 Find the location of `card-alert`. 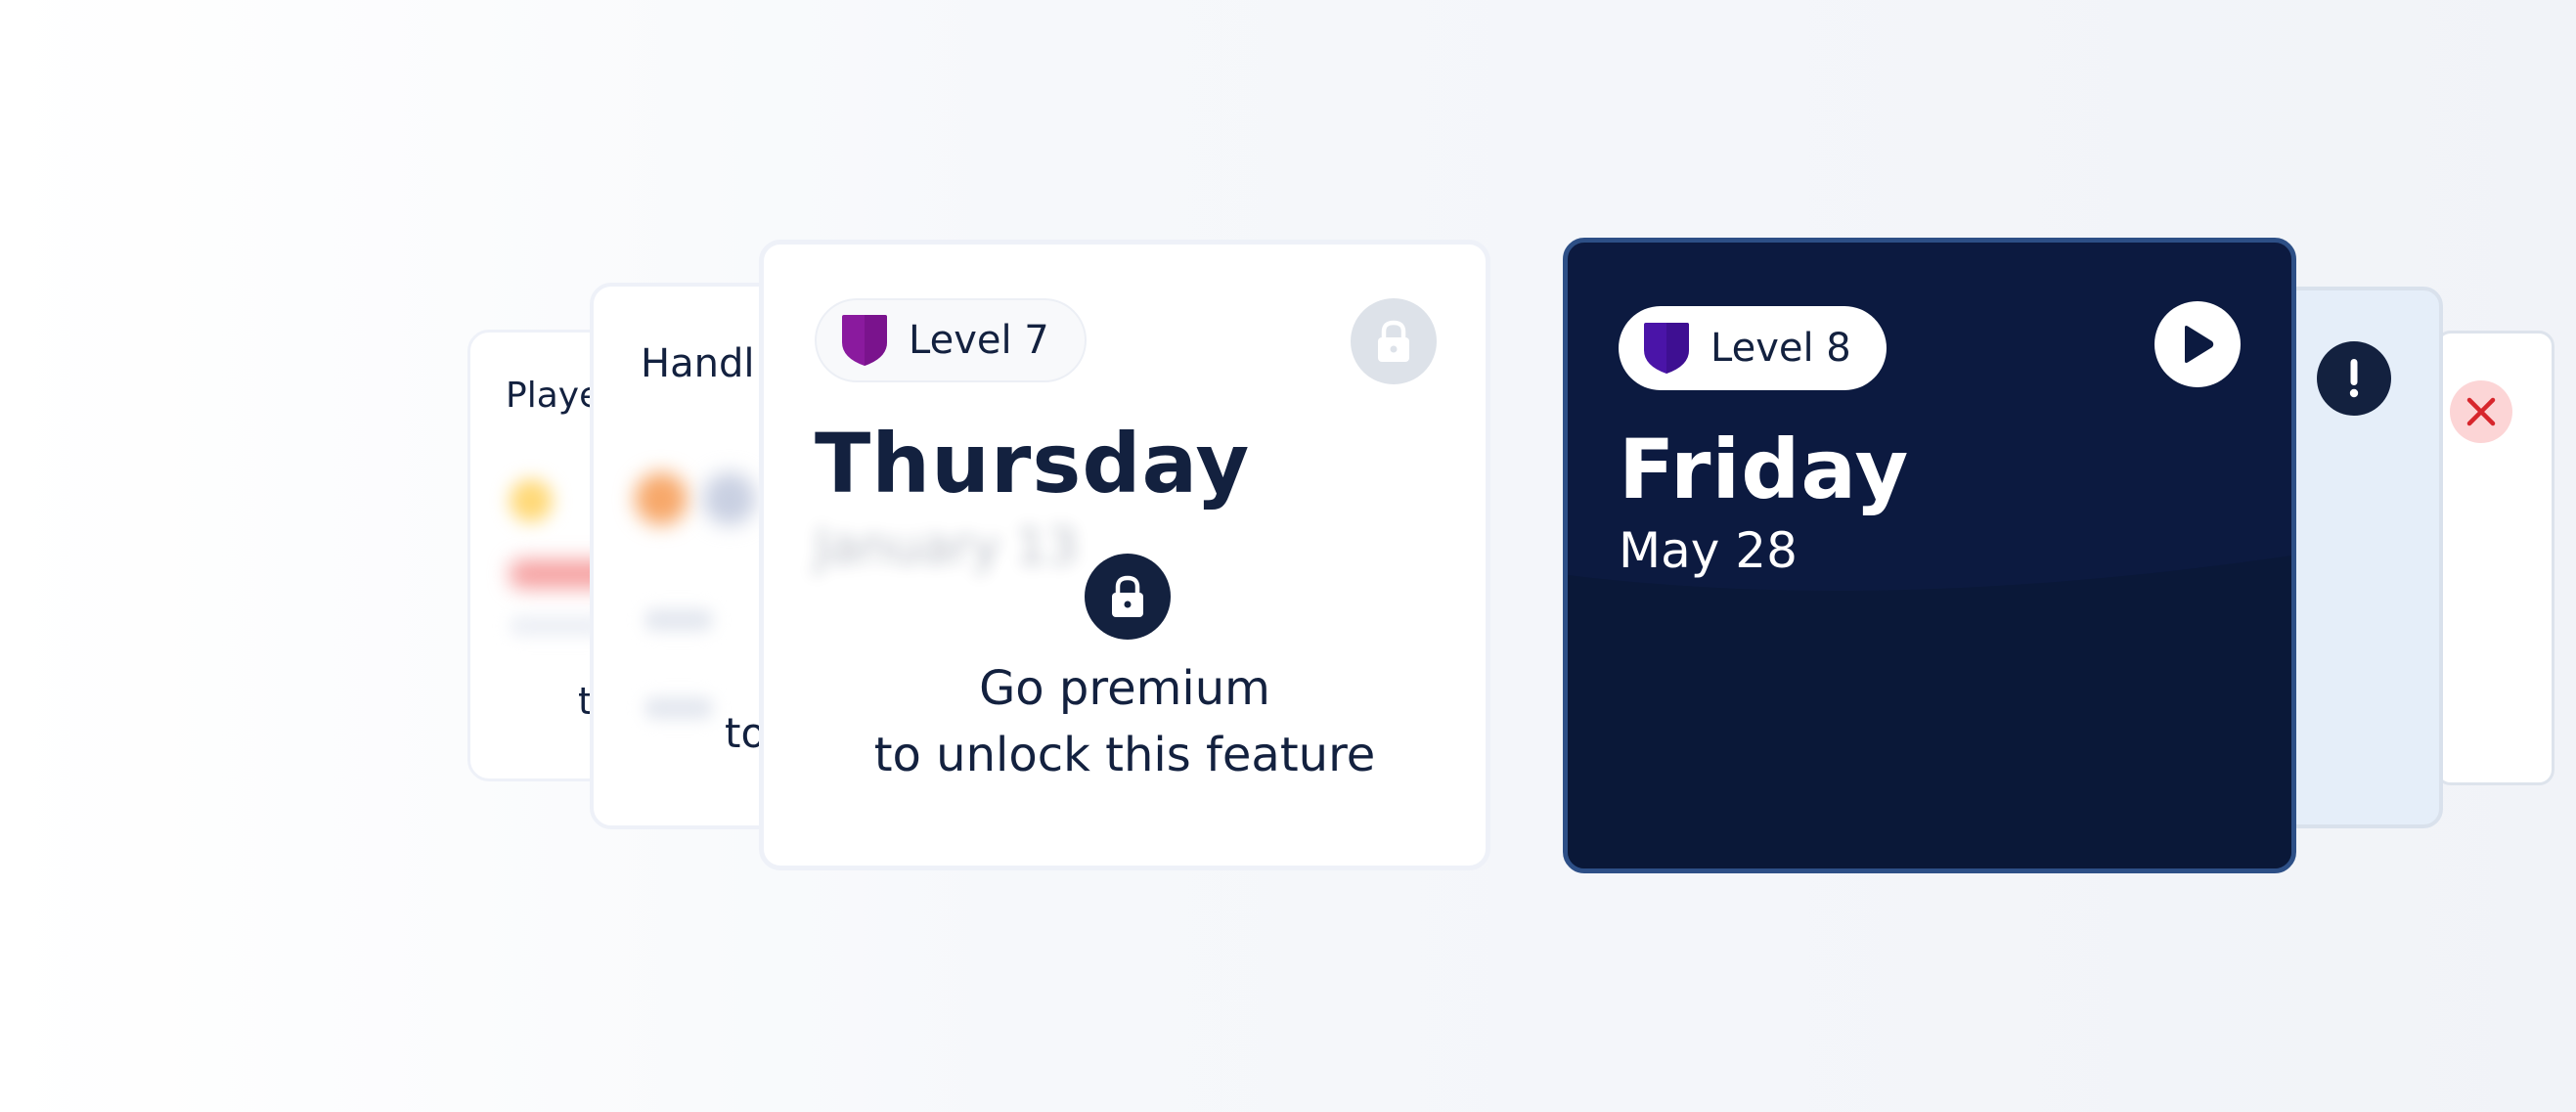

card-alert is located at coordinates (2361, 557).